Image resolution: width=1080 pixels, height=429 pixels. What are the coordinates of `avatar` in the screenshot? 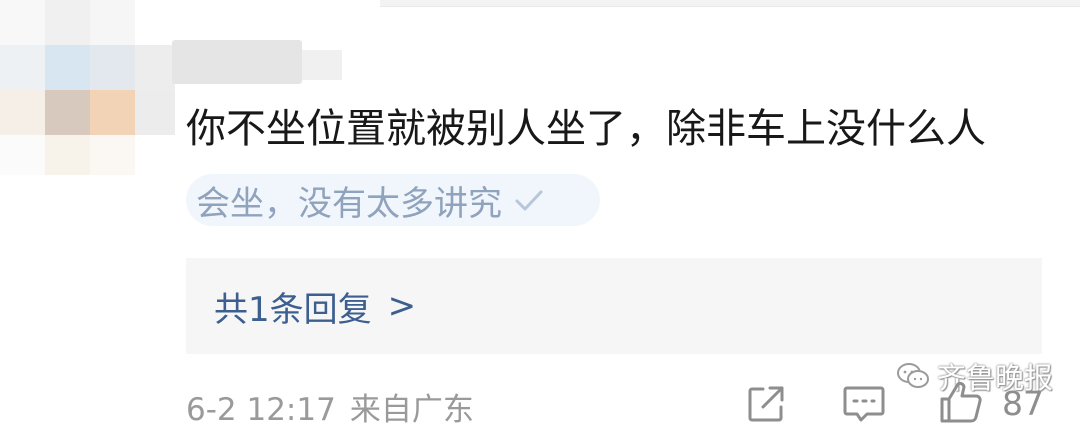 It's located at (87, 87).